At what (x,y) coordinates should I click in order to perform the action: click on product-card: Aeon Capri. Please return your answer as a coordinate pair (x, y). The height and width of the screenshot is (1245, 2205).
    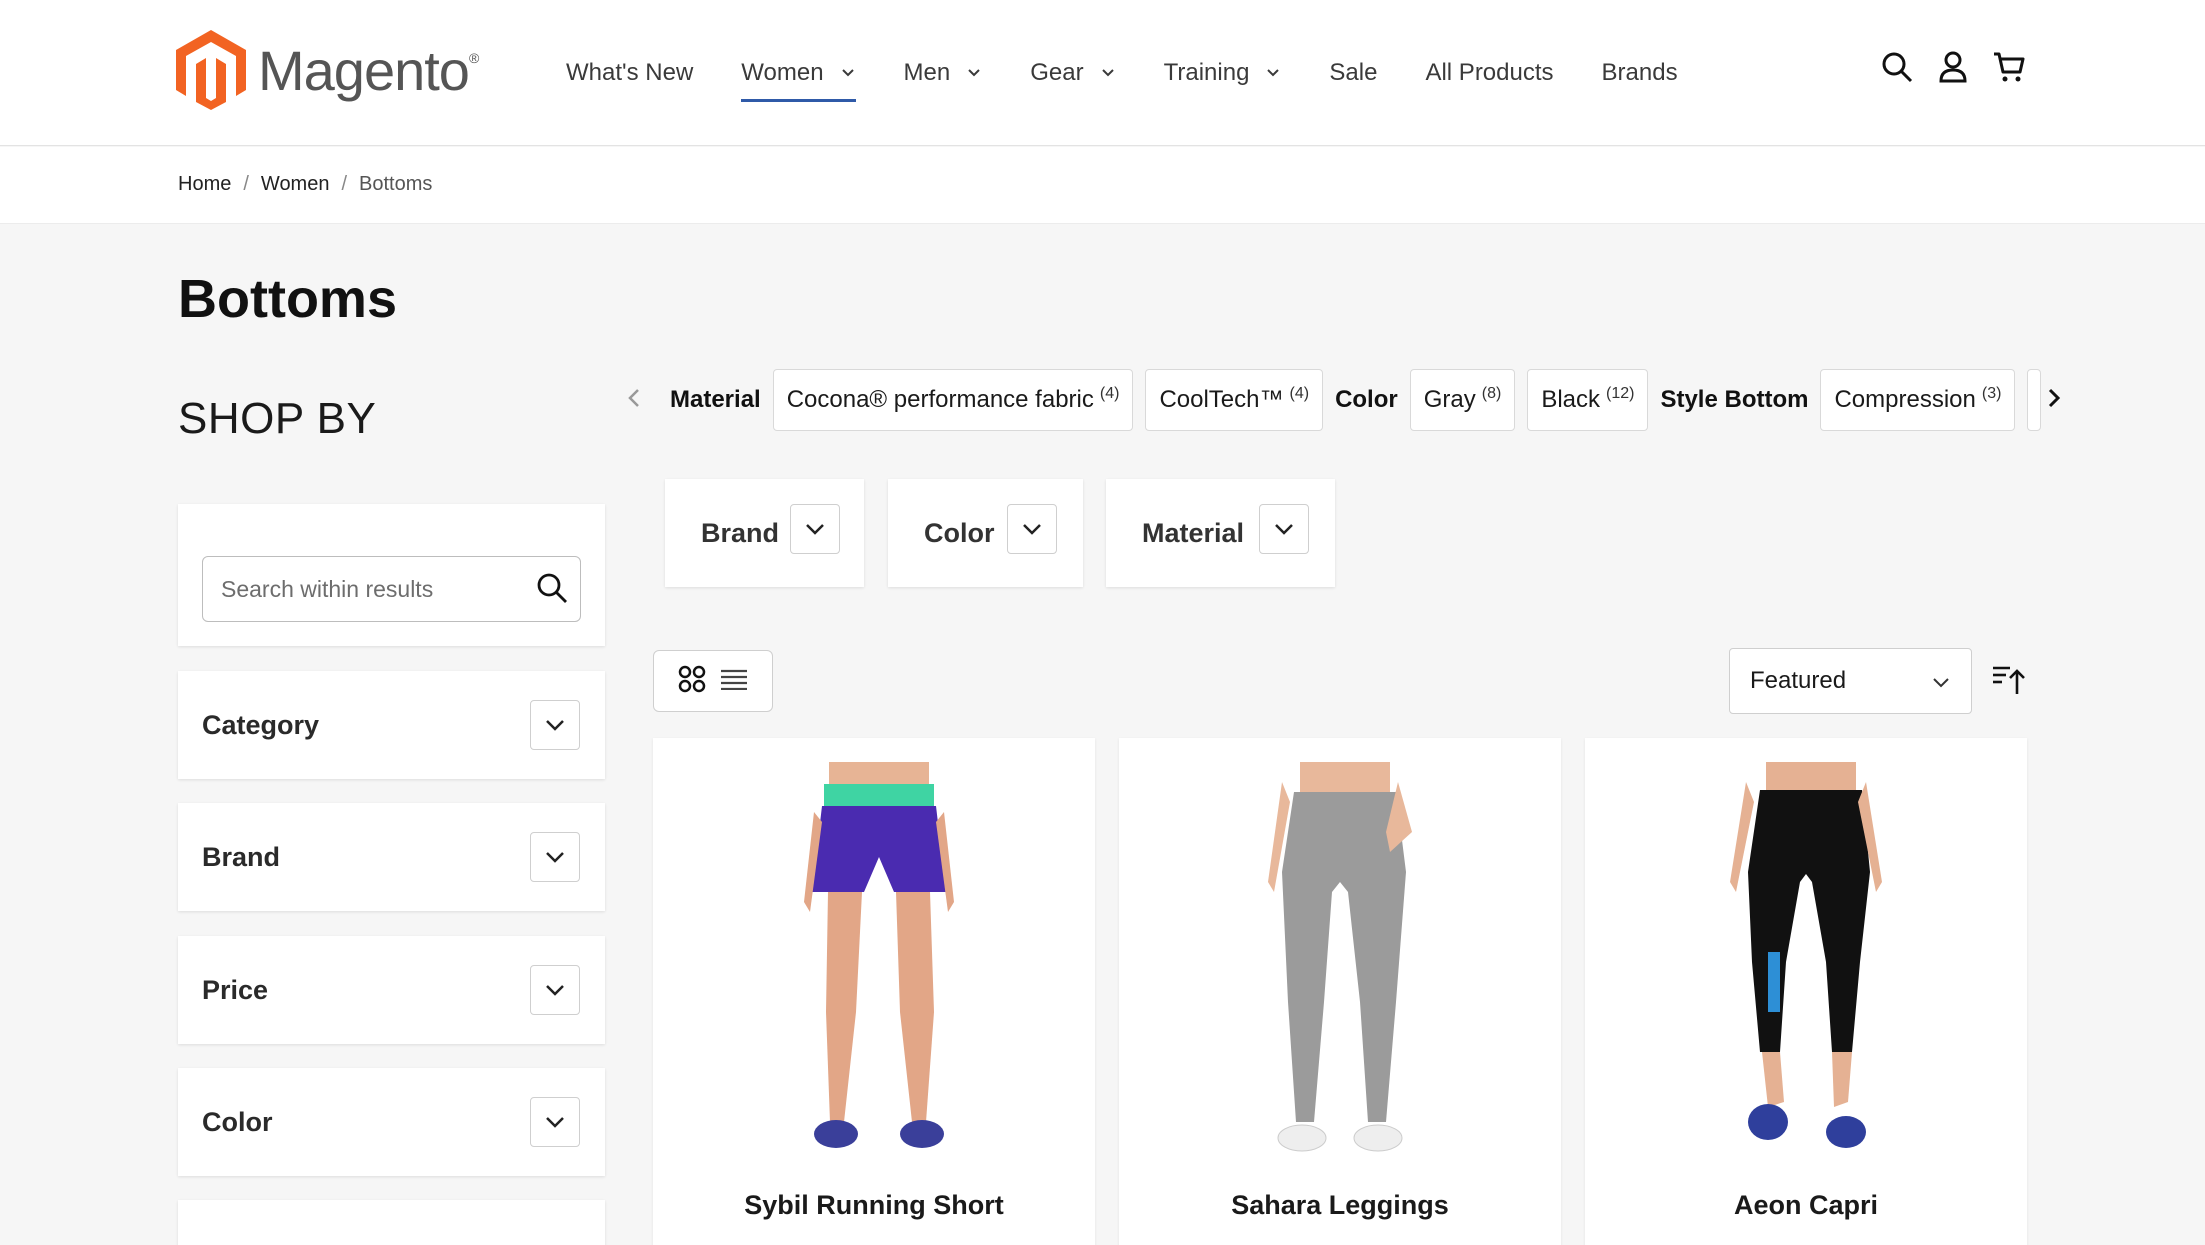
    Looking at the image, I should click on (1806, 991).